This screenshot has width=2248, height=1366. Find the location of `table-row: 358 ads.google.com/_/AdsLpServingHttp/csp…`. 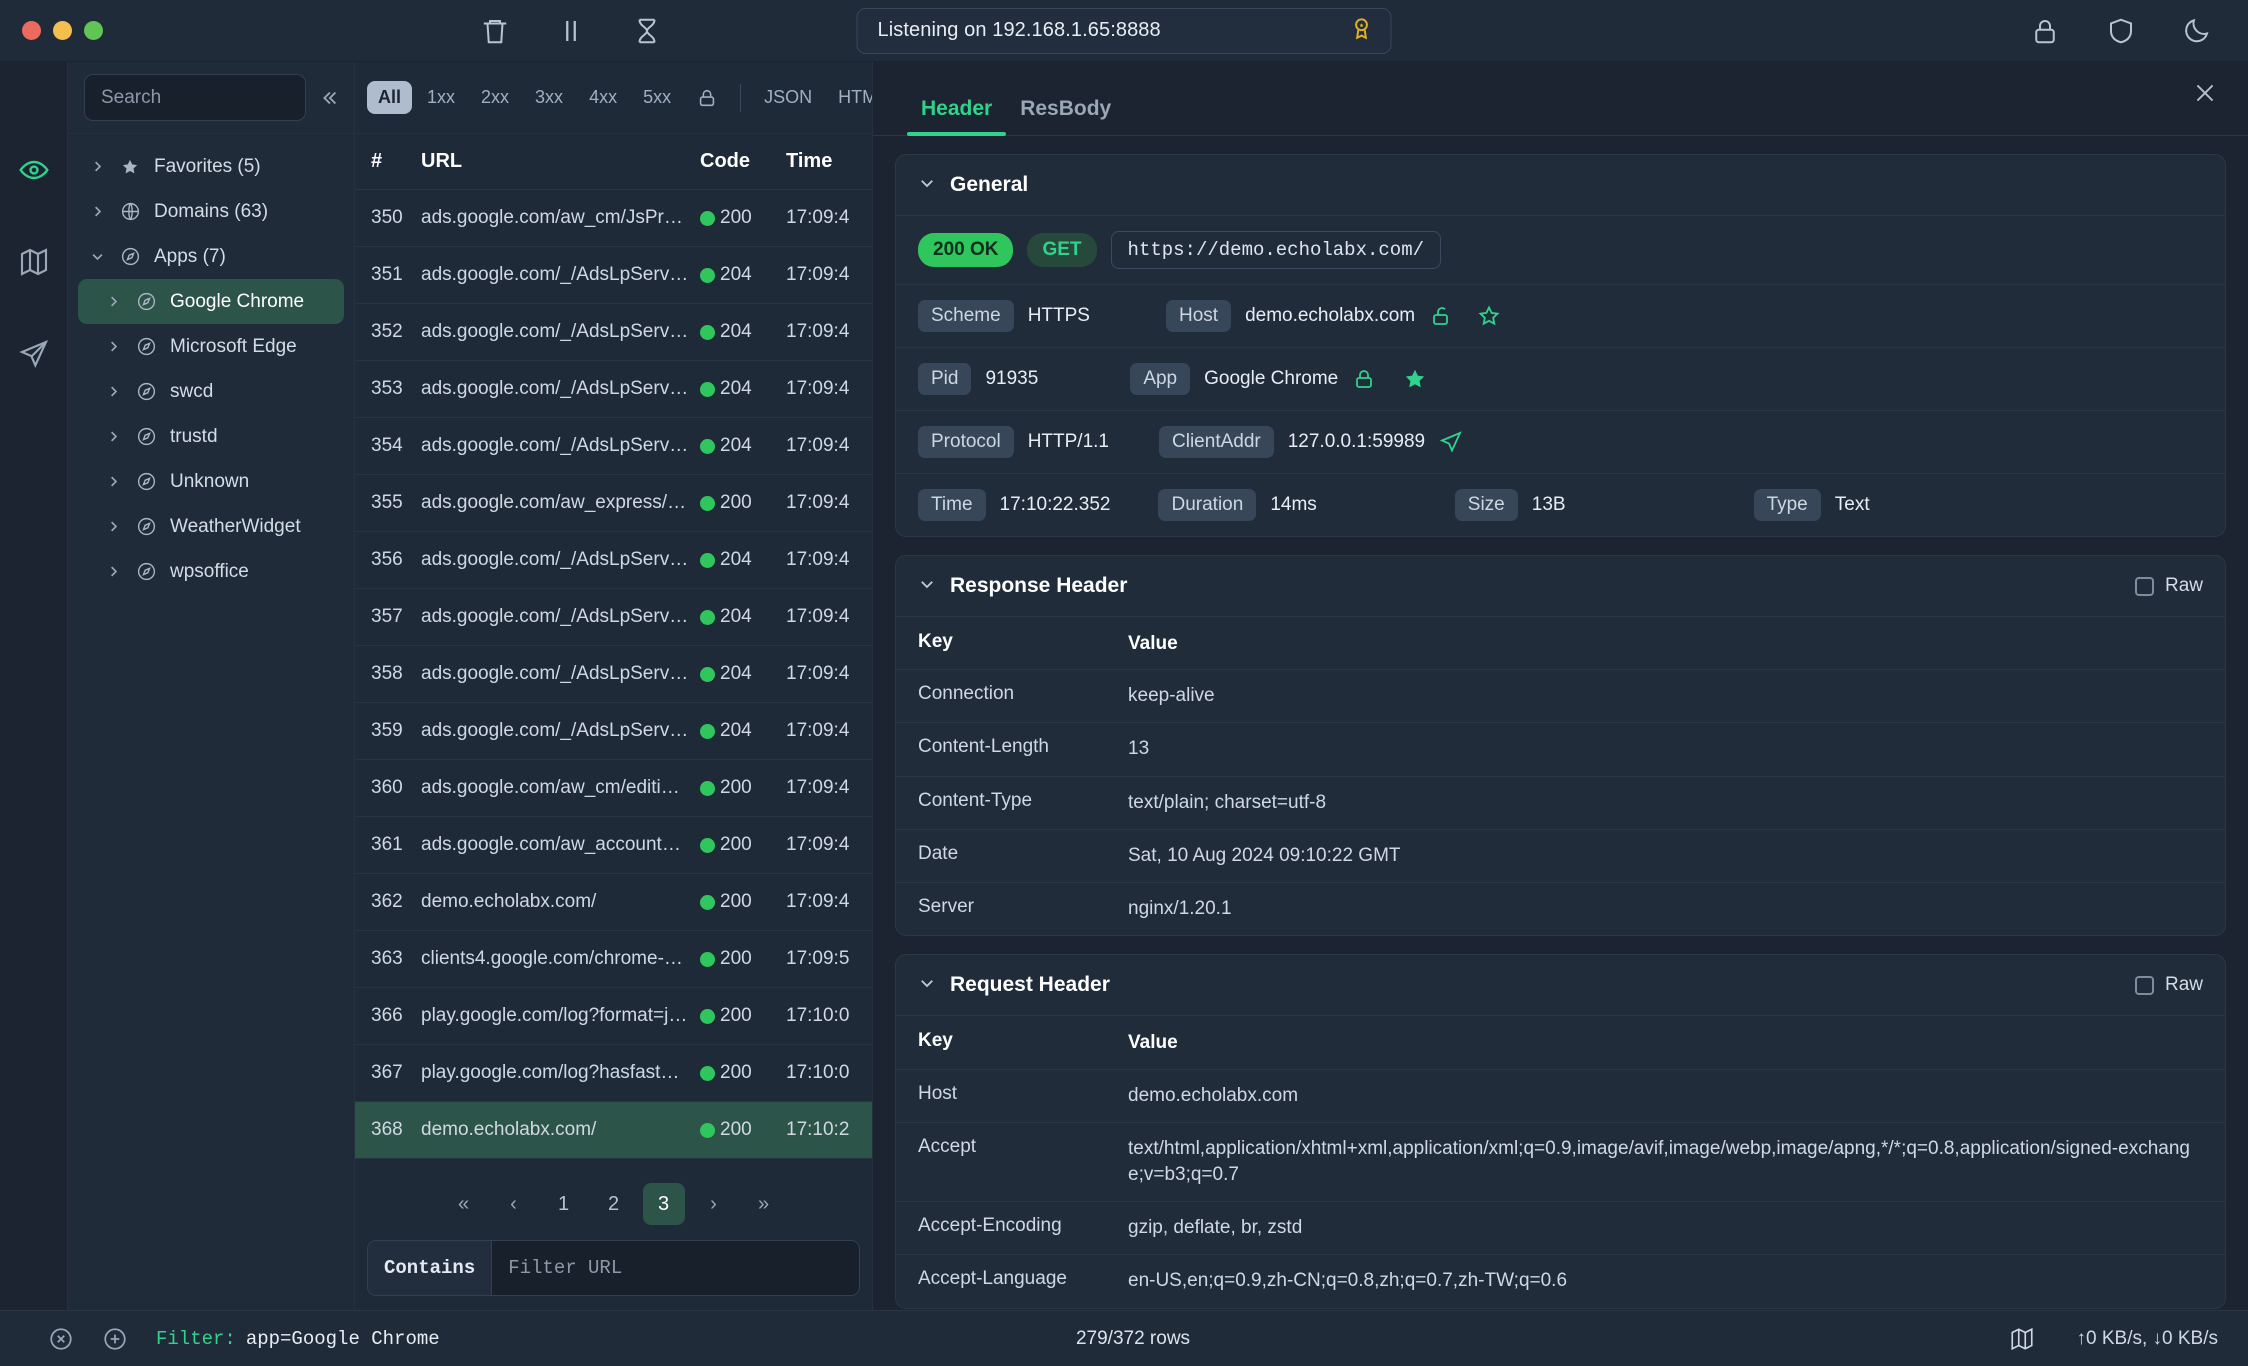

table-row: 358 ads.google.com/_/AdsLpServingHttp/csp… is located at coordinates (613, 674).